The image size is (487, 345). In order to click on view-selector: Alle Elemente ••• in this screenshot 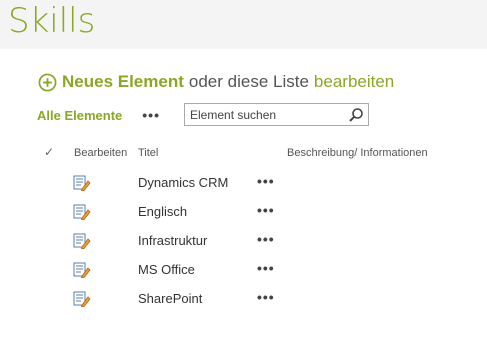, I will do `click(98, 115)`.